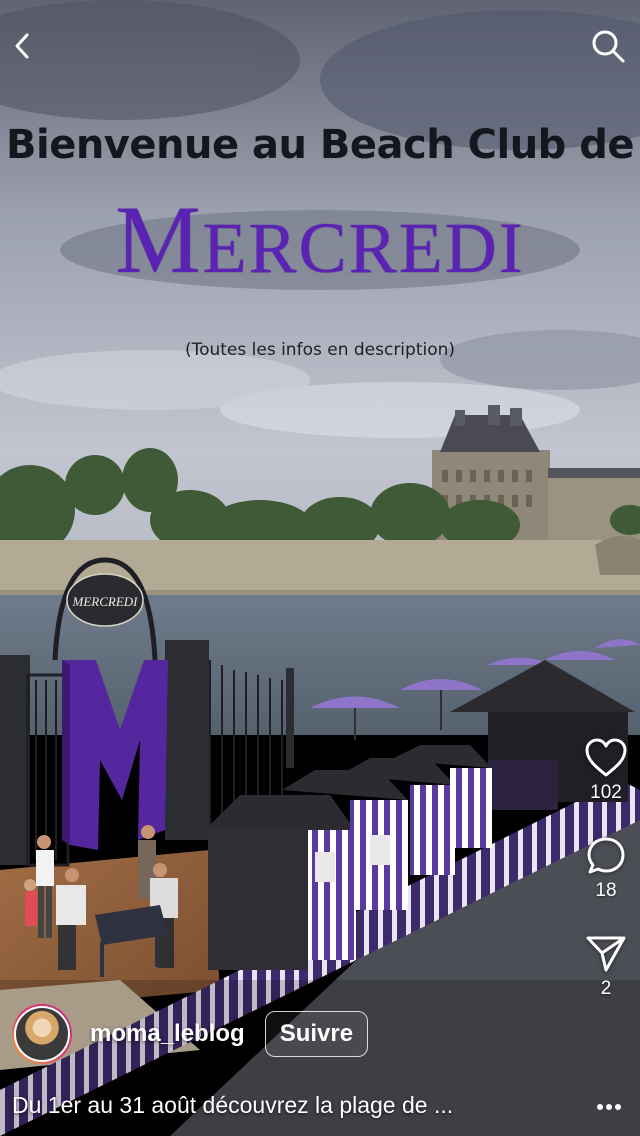 This screenshot has height=1136, width=640. I want to click on comment-button: 18, so click(606, 869).